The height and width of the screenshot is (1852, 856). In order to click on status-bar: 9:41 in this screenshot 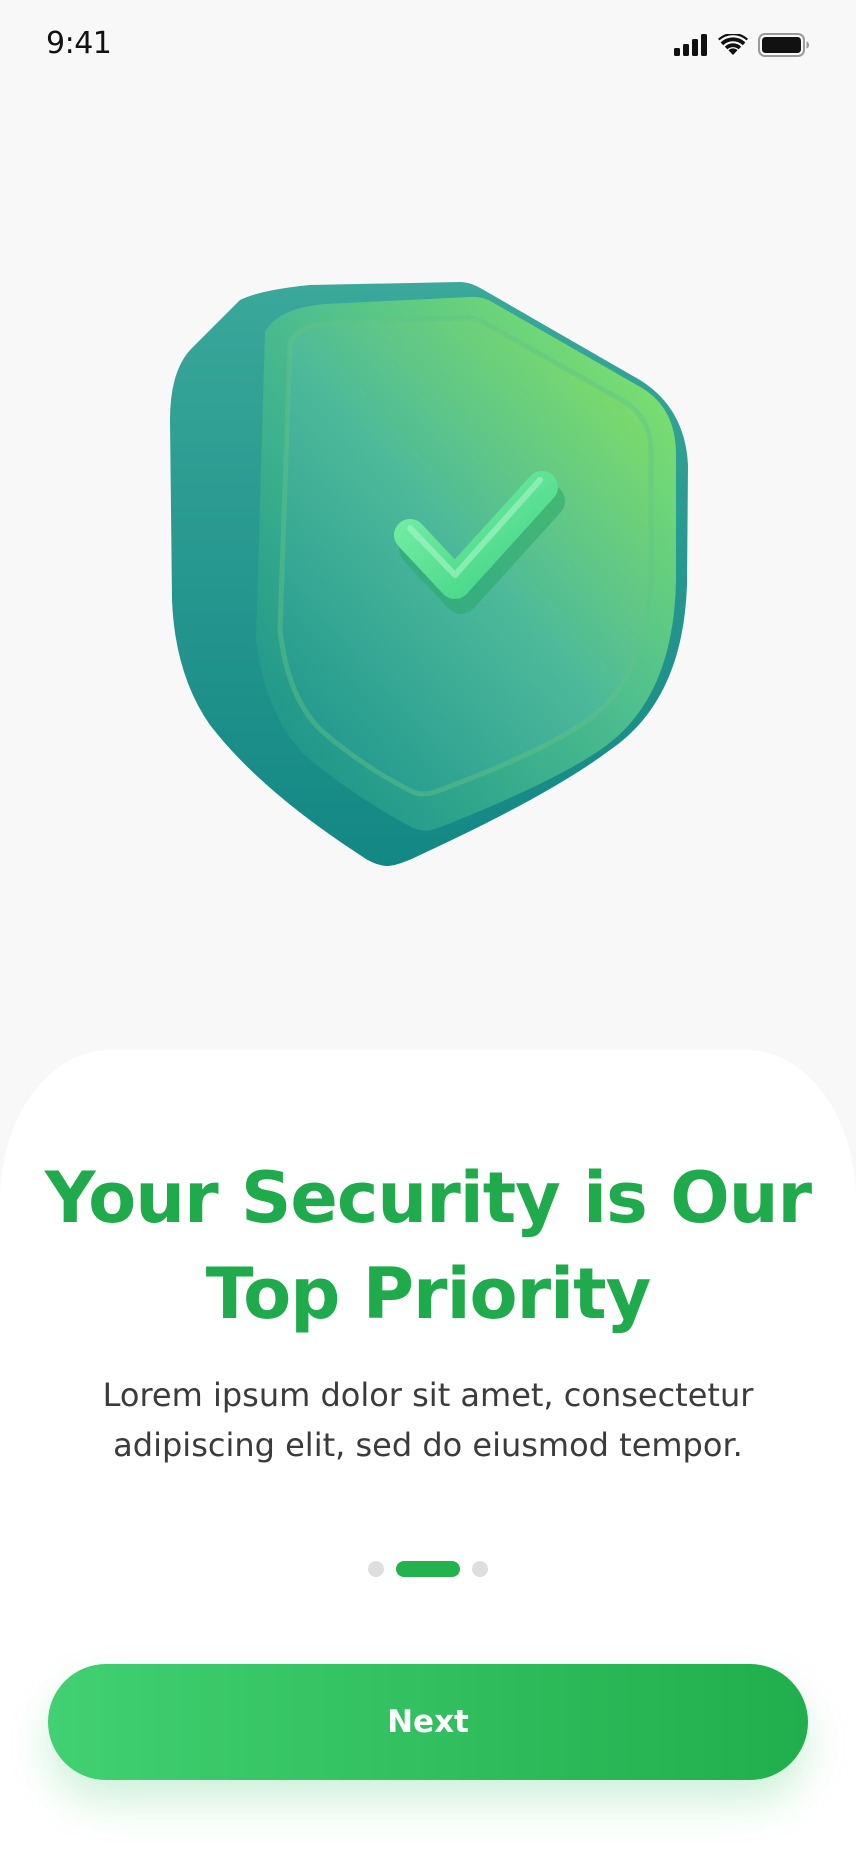, I will do `click(428, 45)`.